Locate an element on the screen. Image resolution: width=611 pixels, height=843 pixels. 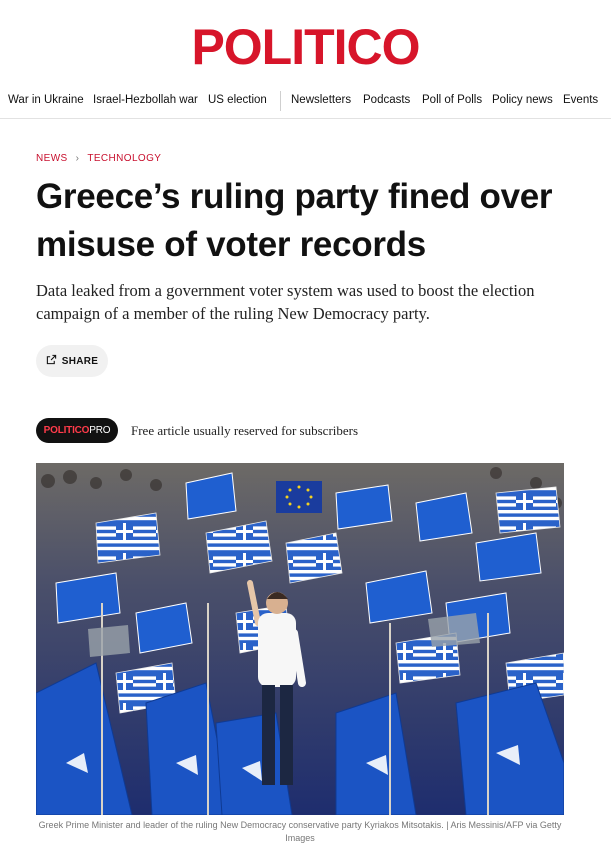
nav-divider is located at coordinates (280, 101).